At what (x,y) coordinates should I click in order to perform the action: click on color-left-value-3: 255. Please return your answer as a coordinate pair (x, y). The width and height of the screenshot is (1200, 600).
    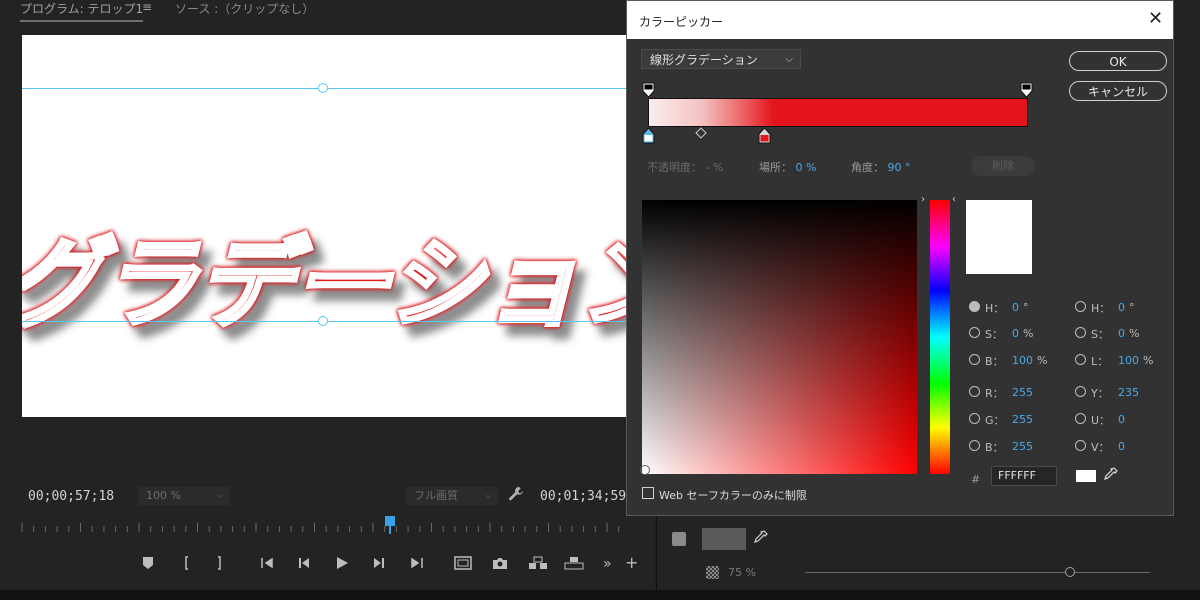
    Looking at the image, I should click on (1022, 392).